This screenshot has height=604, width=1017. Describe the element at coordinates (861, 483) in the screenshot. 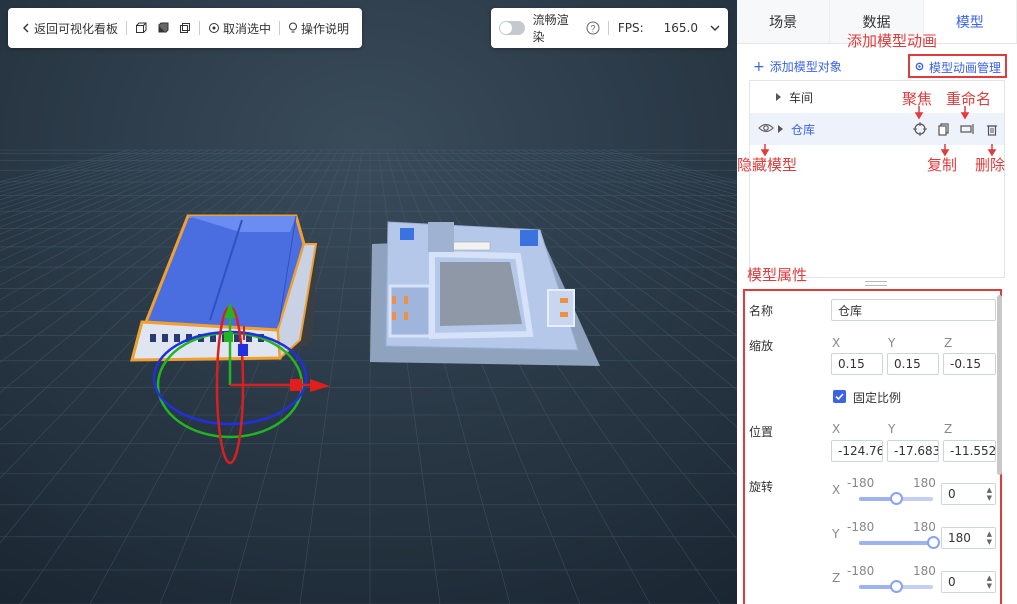

I see `rot-x-min: -180` at that location.